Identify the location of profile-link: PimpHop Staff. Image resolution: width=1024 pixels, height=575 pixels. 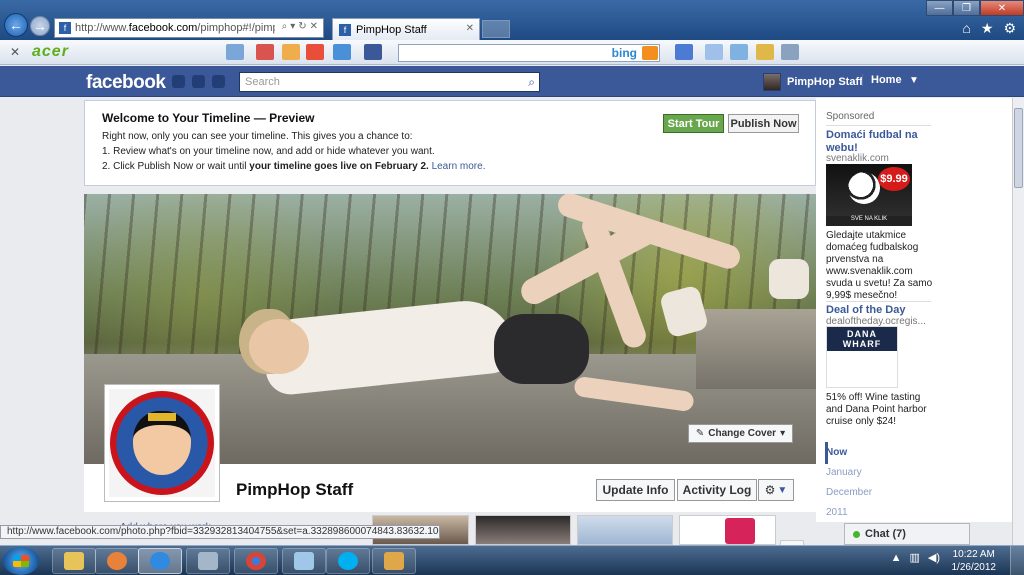
(813, 82).